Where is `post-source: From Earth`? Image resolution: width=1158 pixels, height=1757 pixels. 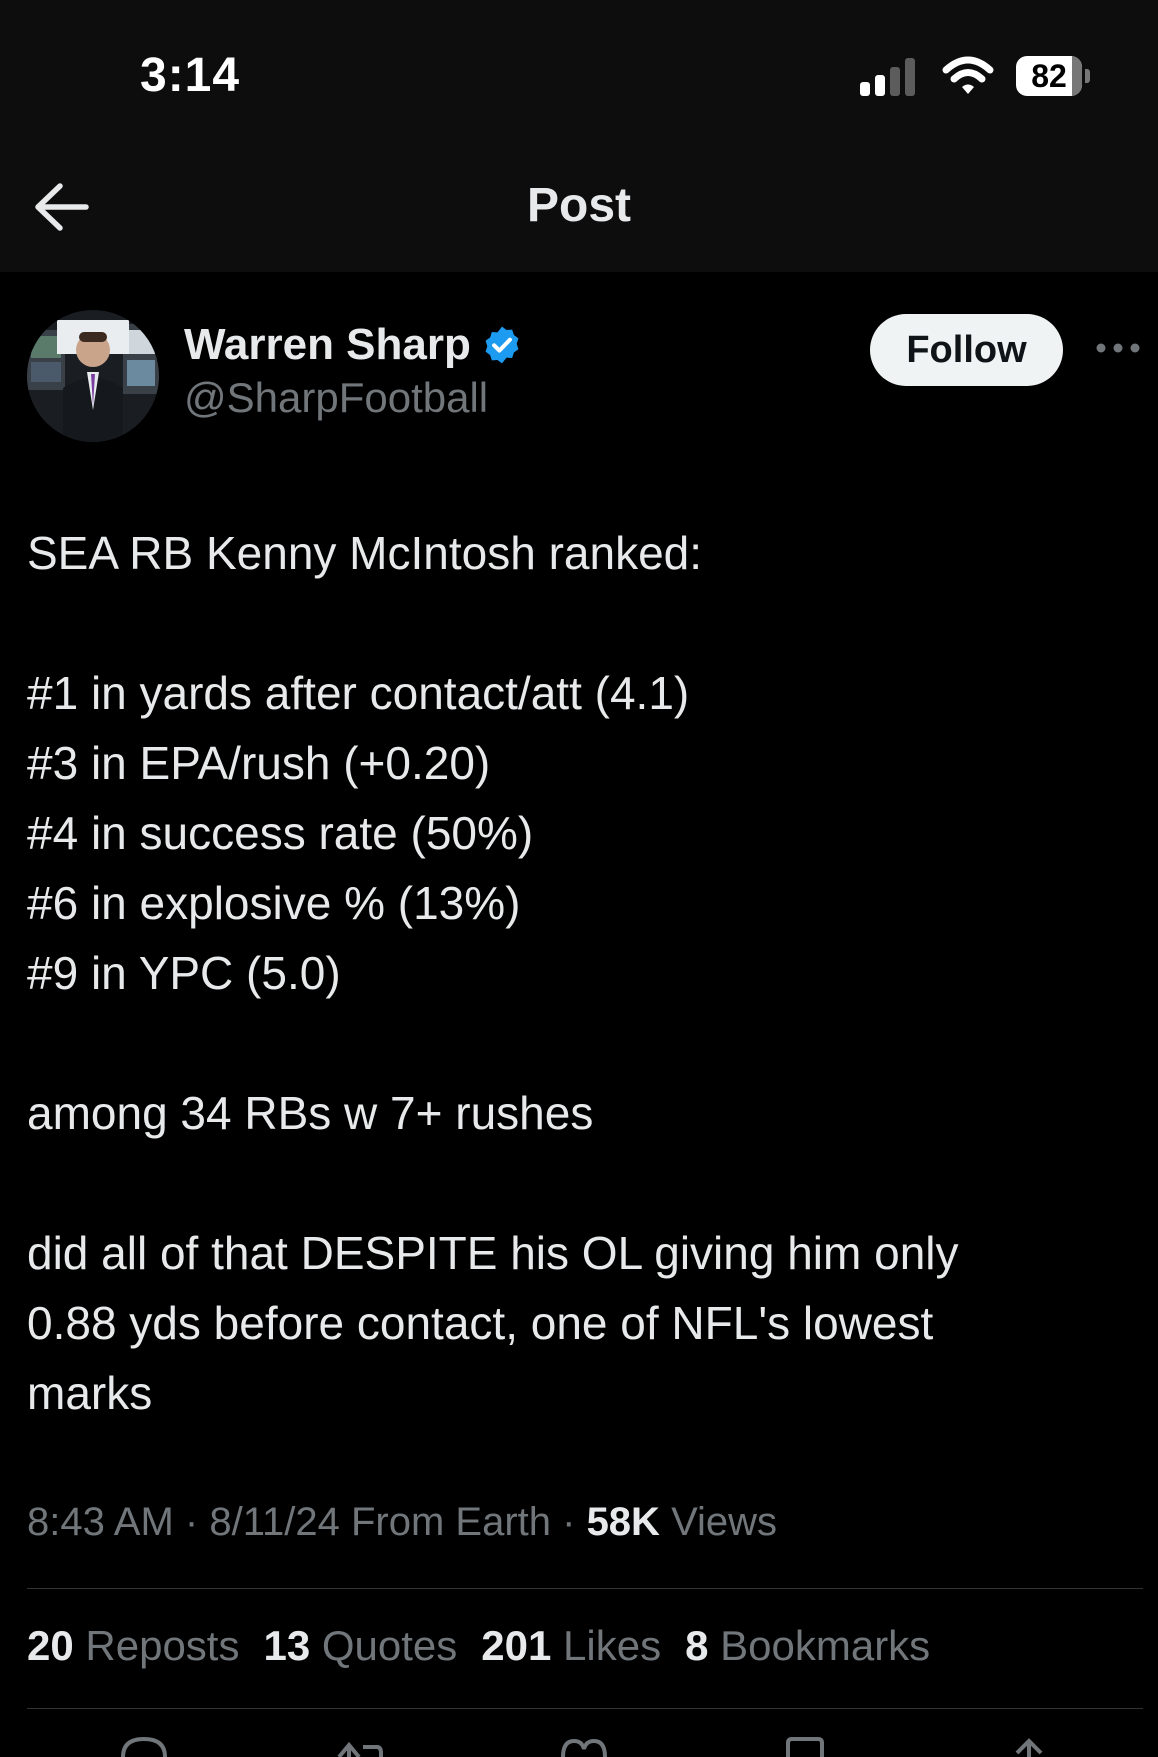
post-source: From Earth is located at coordinates (450, 1522).